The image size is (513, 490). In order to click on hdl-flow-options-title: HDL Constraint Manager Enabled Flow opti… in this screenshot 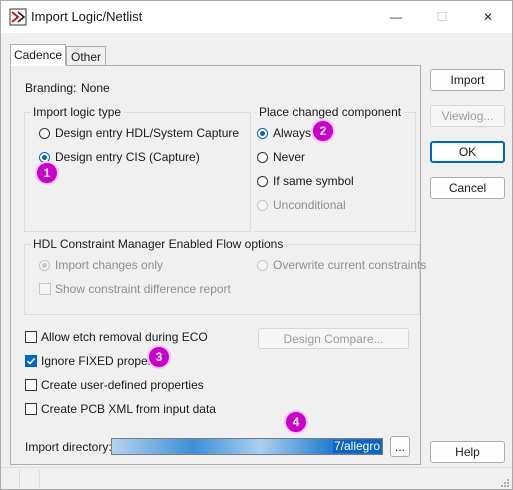, I will do `click(158, 244)`.